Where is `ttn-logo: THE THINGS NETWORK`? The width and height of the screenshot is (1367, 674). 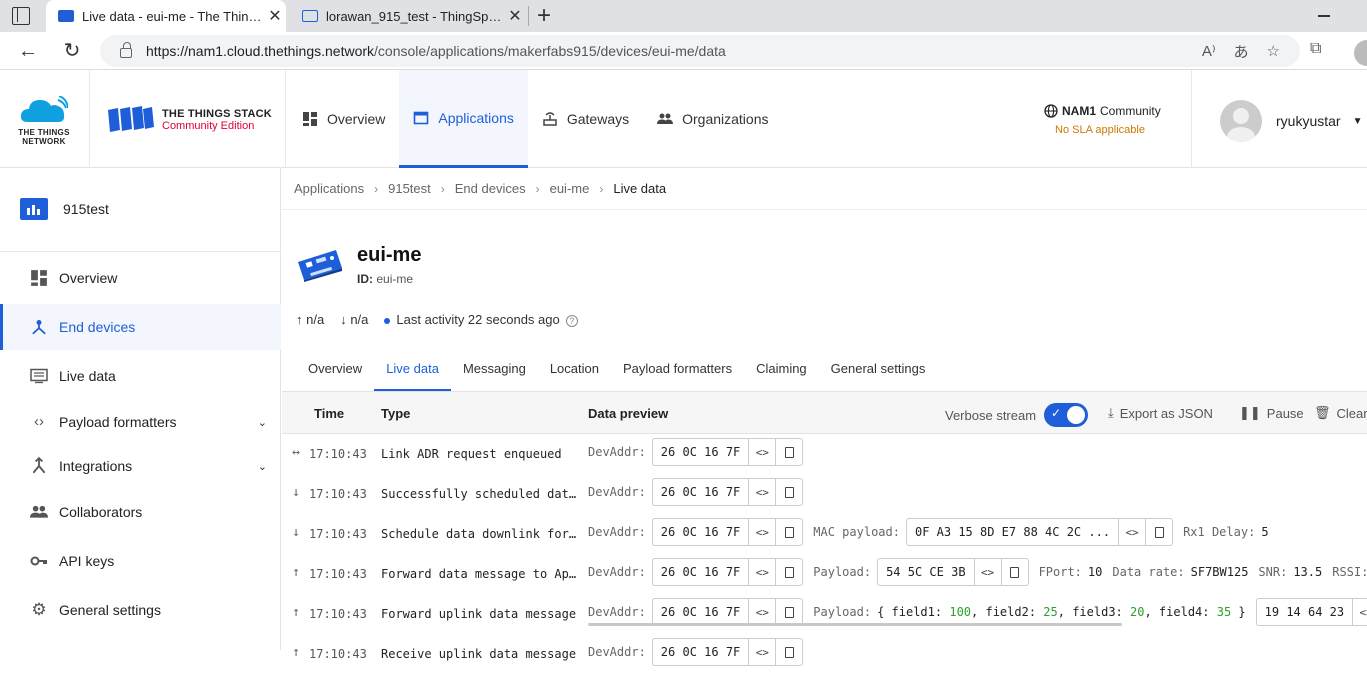
ttn-logo: THE THINGS NETWORK is located at coordinates (45, 119).